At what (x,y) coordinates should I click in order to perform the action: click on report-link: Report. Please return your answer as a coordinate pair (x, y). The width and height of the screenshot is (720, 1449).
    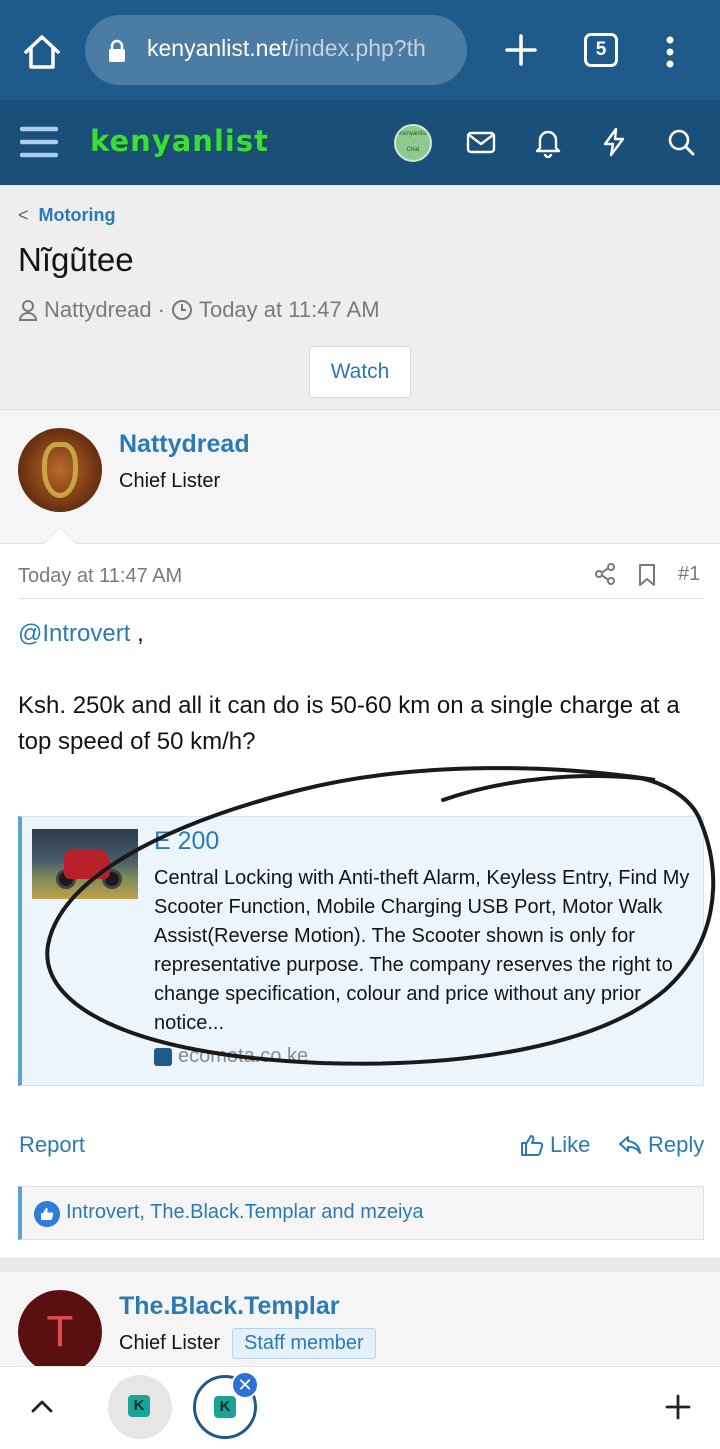
    Looking at the image, I should click on (52, 1145).